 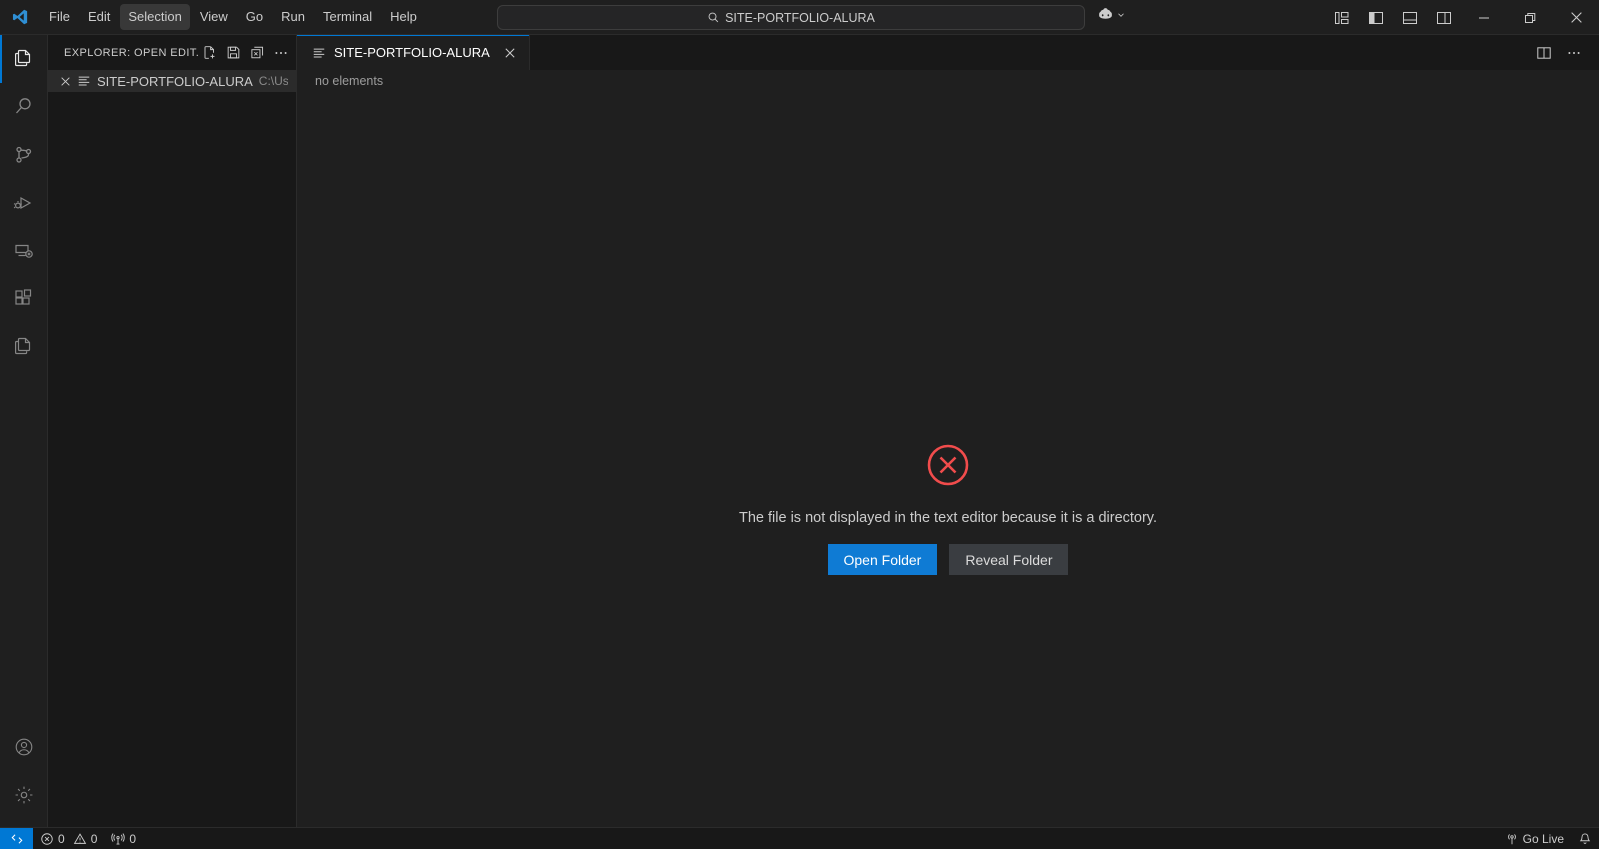 I want to click on status-ports: 0, so click(x=123, y=838).